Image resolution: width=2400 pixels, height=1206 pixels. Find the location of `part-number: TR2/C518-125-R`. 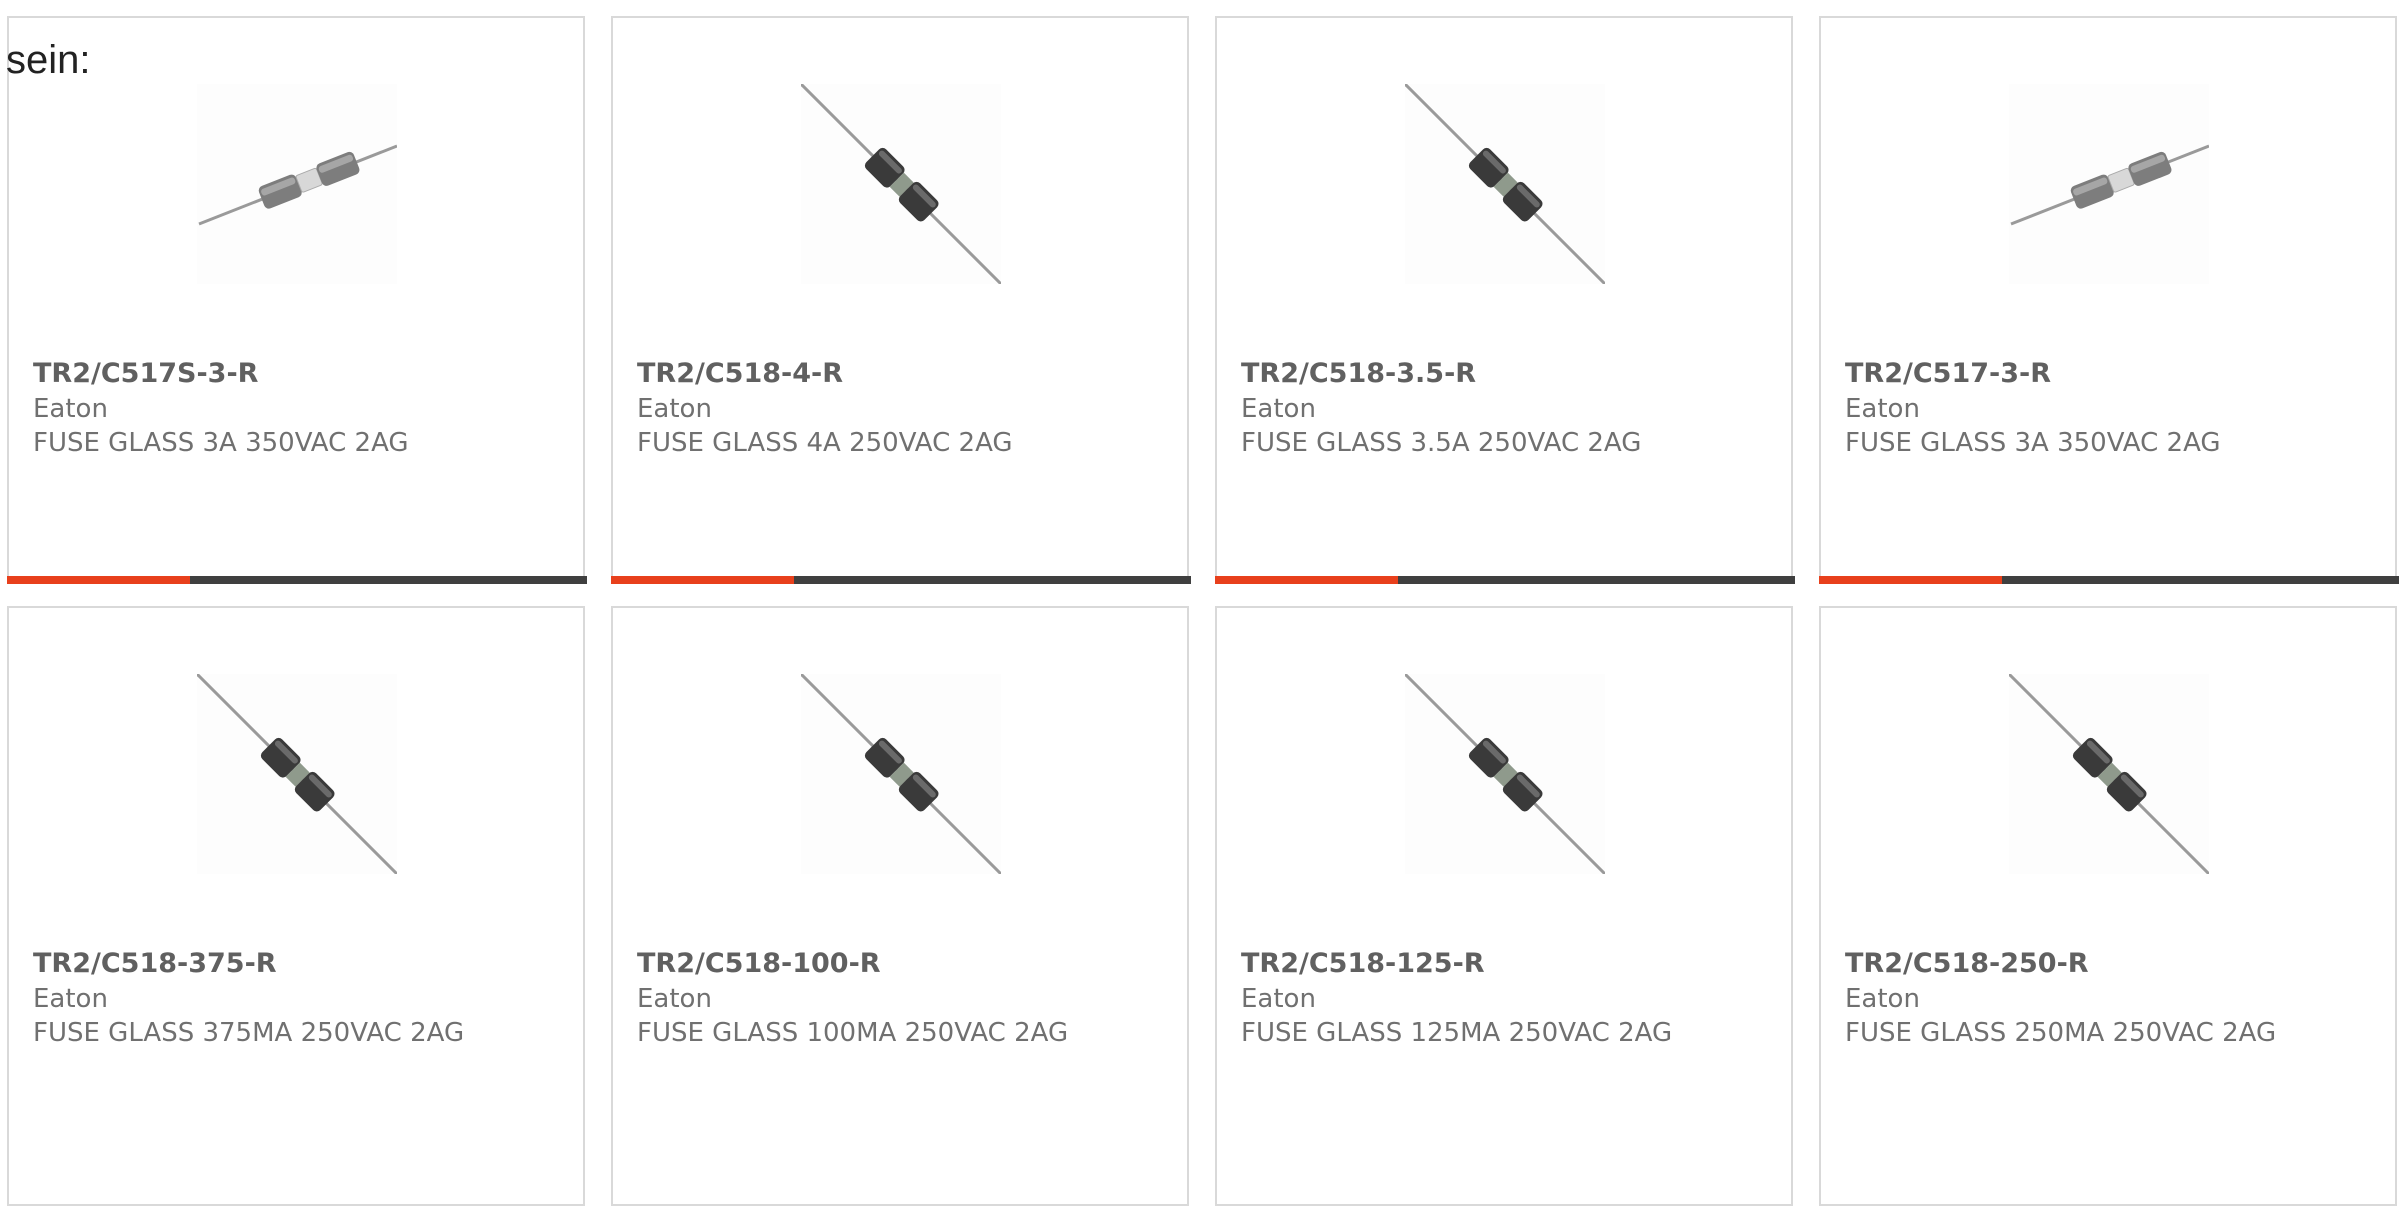

part-number: TR2/C518-125-R is located at coordinates (1363, 963).